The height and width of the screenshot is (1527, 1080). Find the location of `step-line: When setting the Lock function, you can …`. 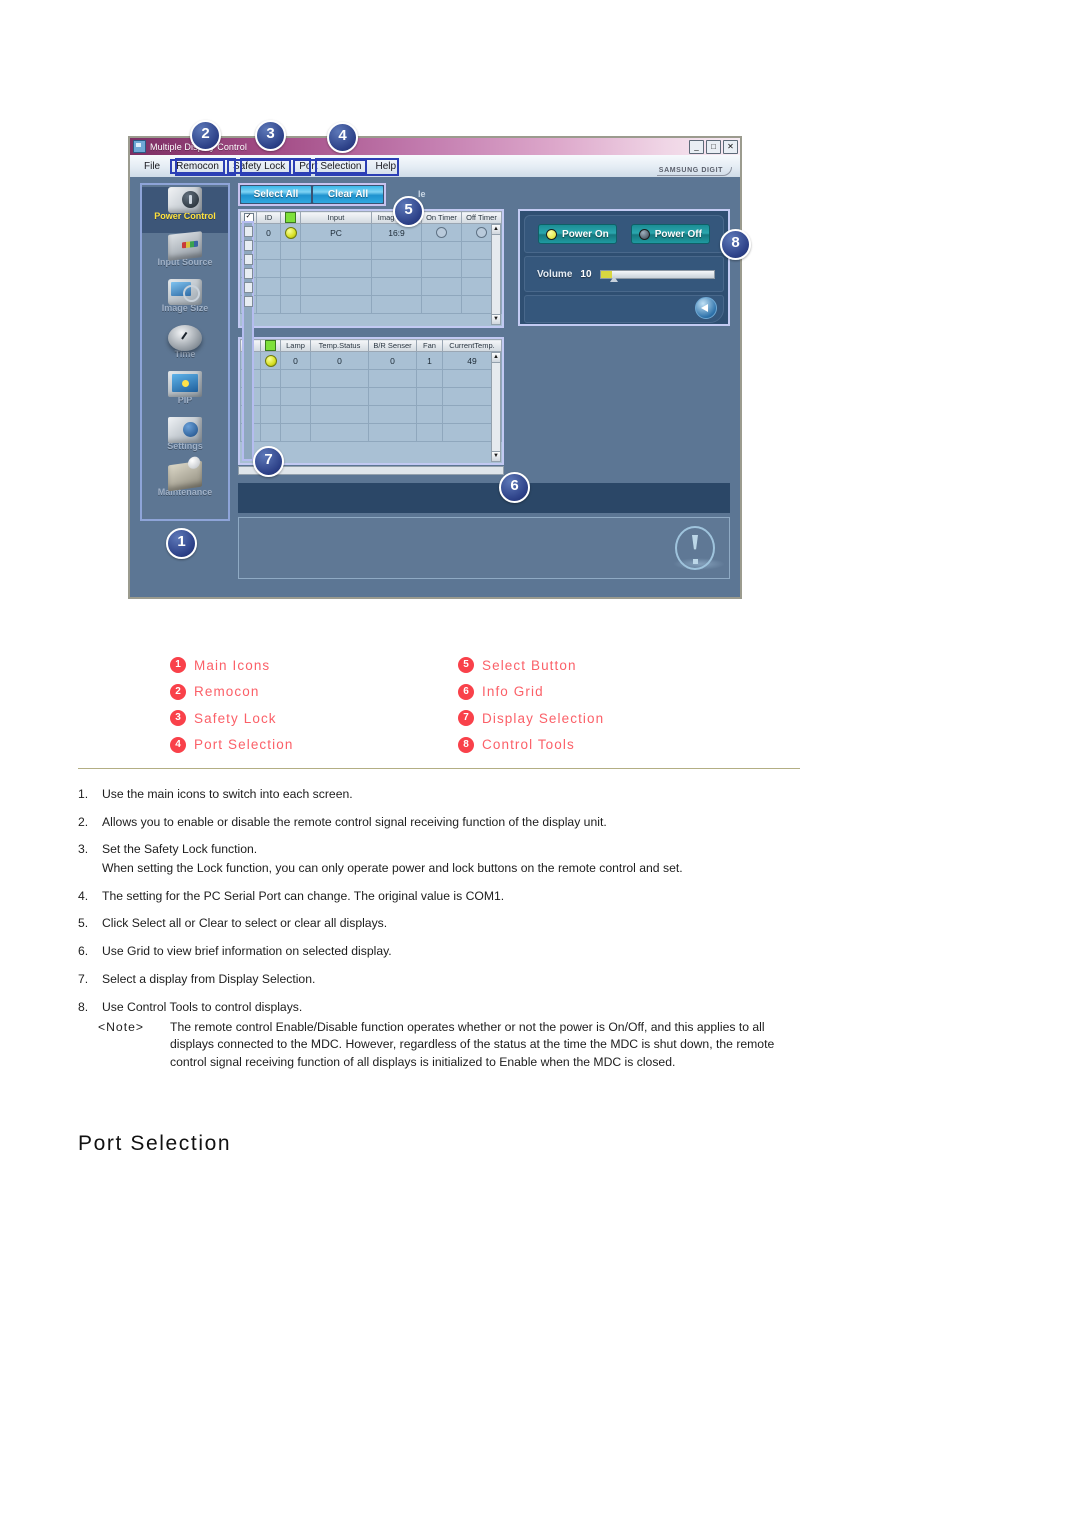

step-line: When setting the Lock function, you can … is located at coordinates (392, 868).